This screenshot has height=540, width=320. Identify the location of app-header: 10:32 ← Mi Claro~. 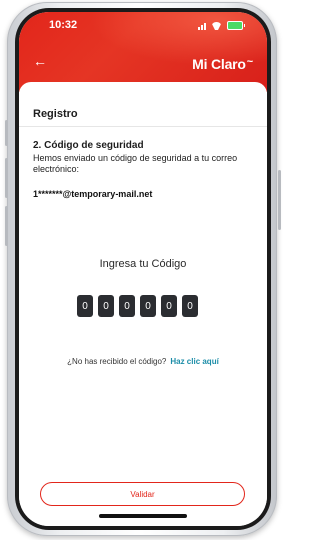
(143, 52).